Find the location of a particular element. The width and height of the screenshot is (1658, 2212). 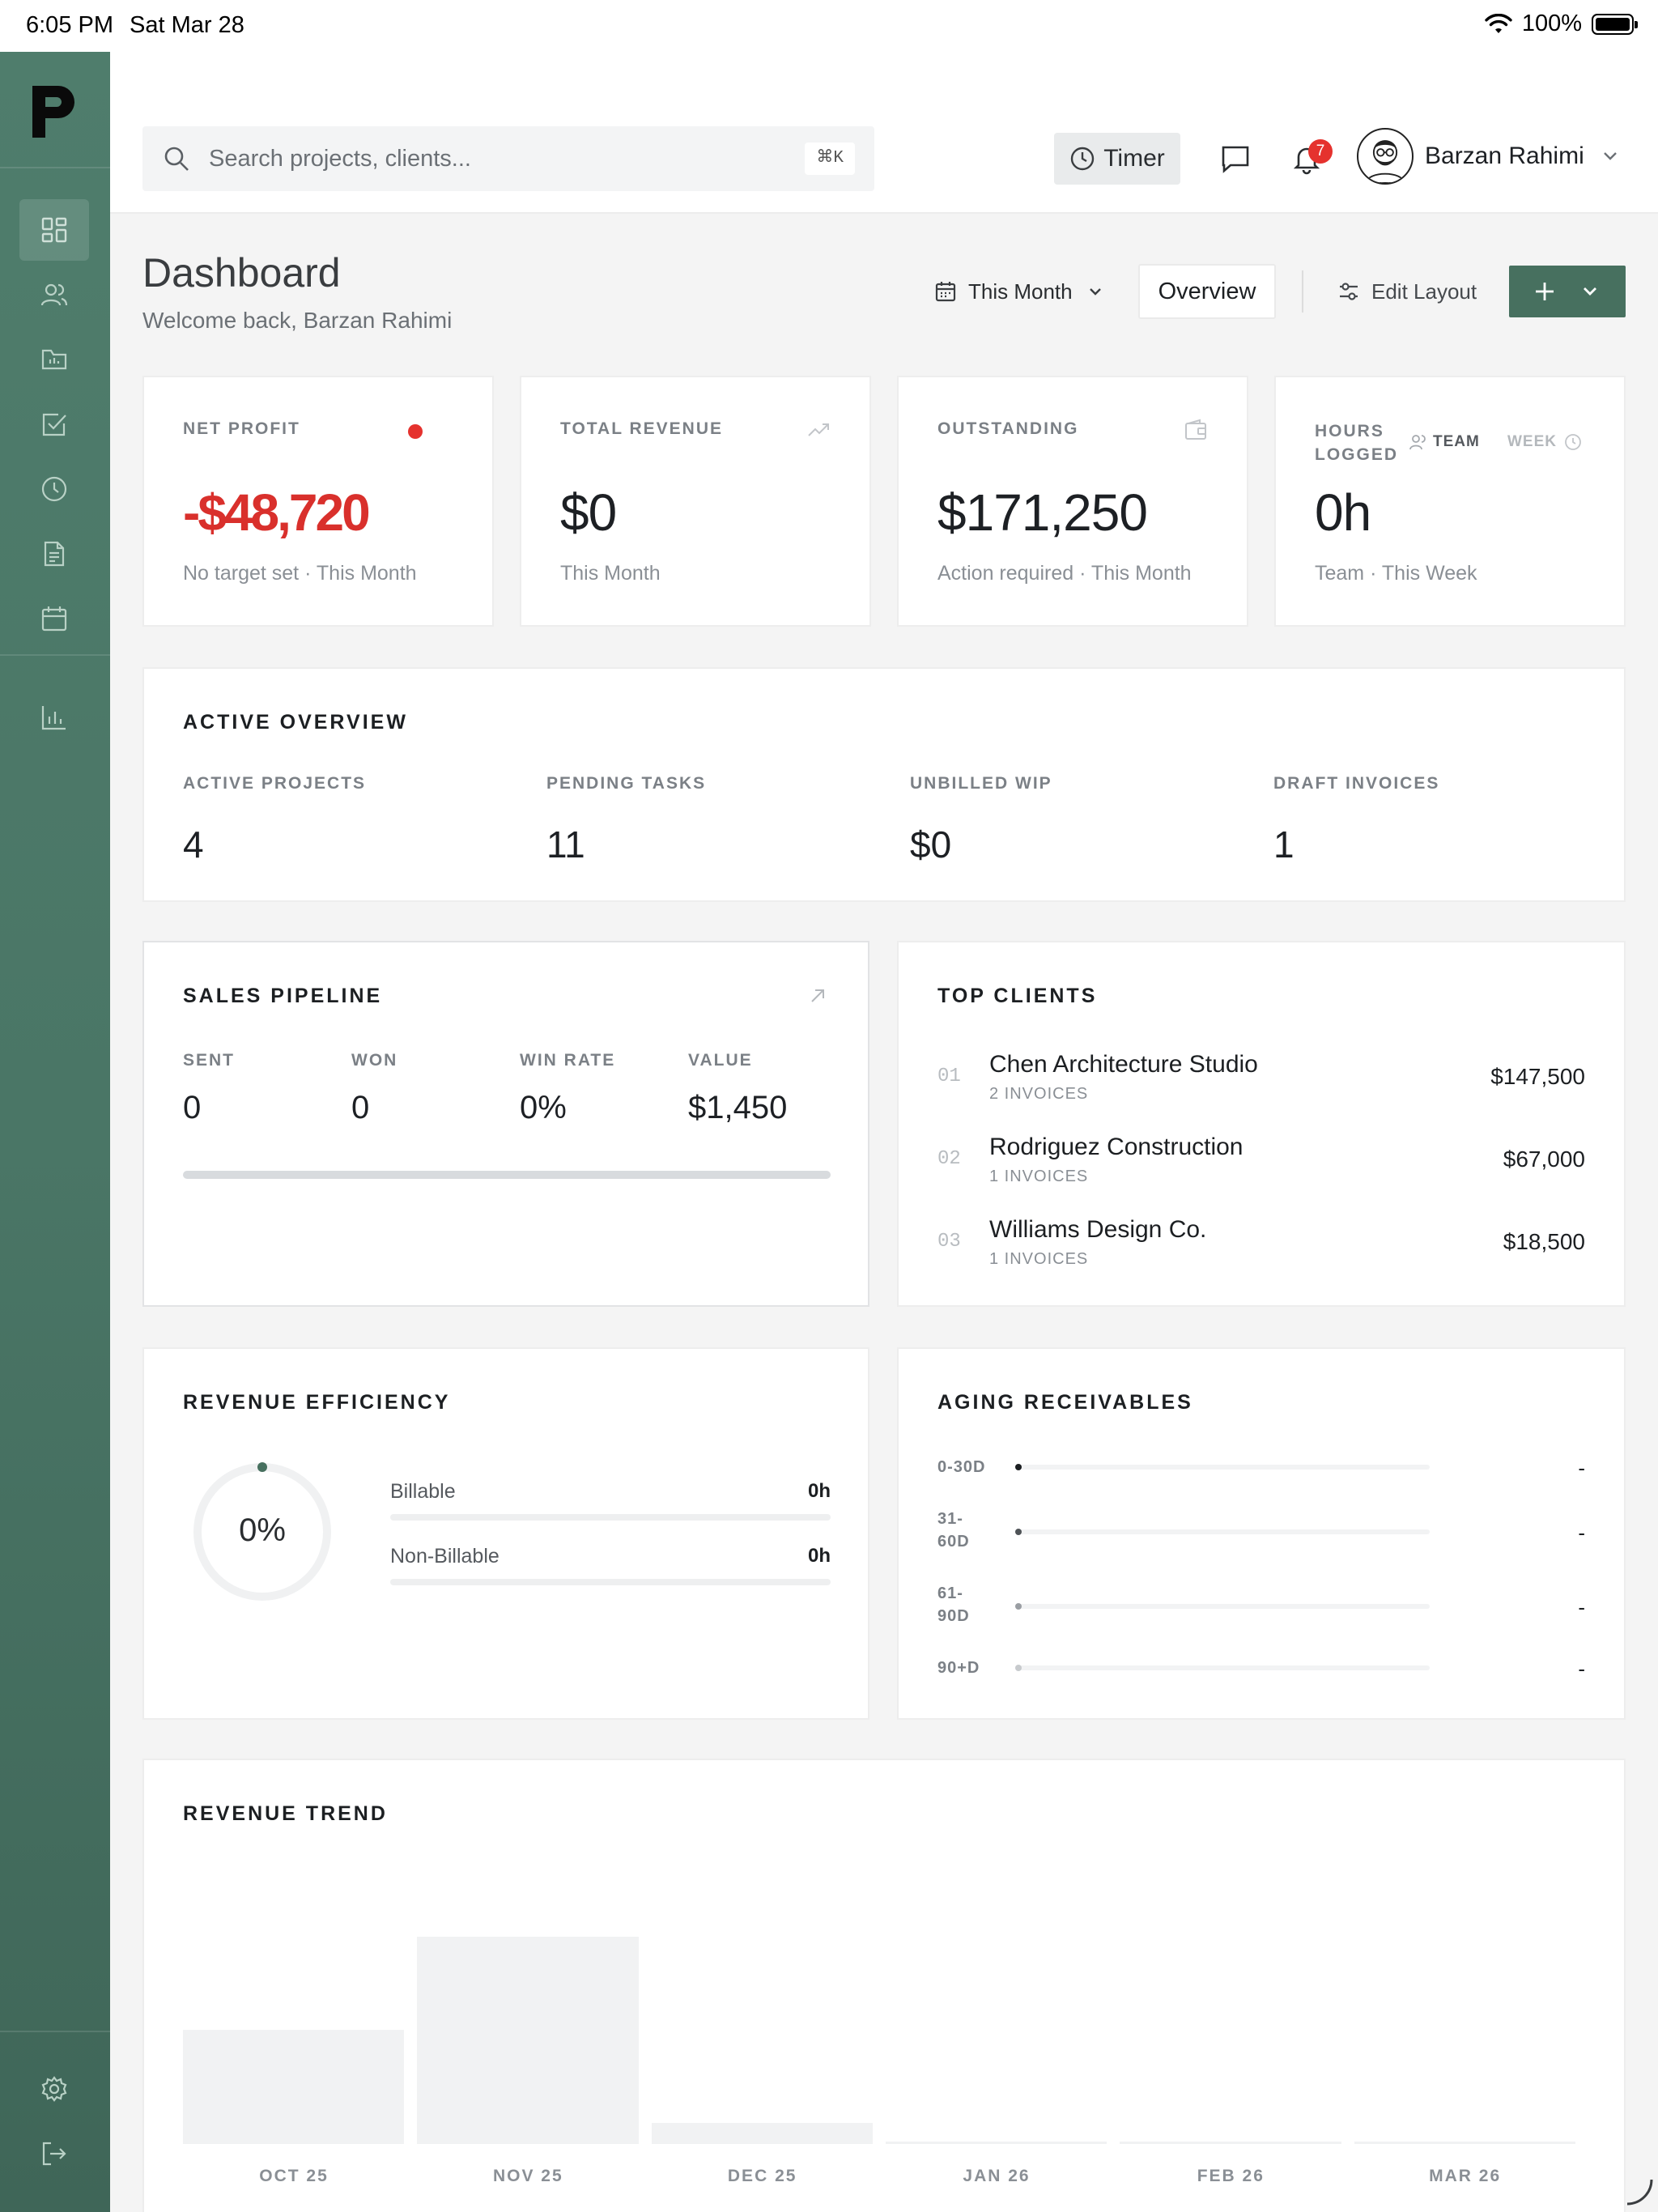

sidebar-item-projects is located at coordinates (54, 360).